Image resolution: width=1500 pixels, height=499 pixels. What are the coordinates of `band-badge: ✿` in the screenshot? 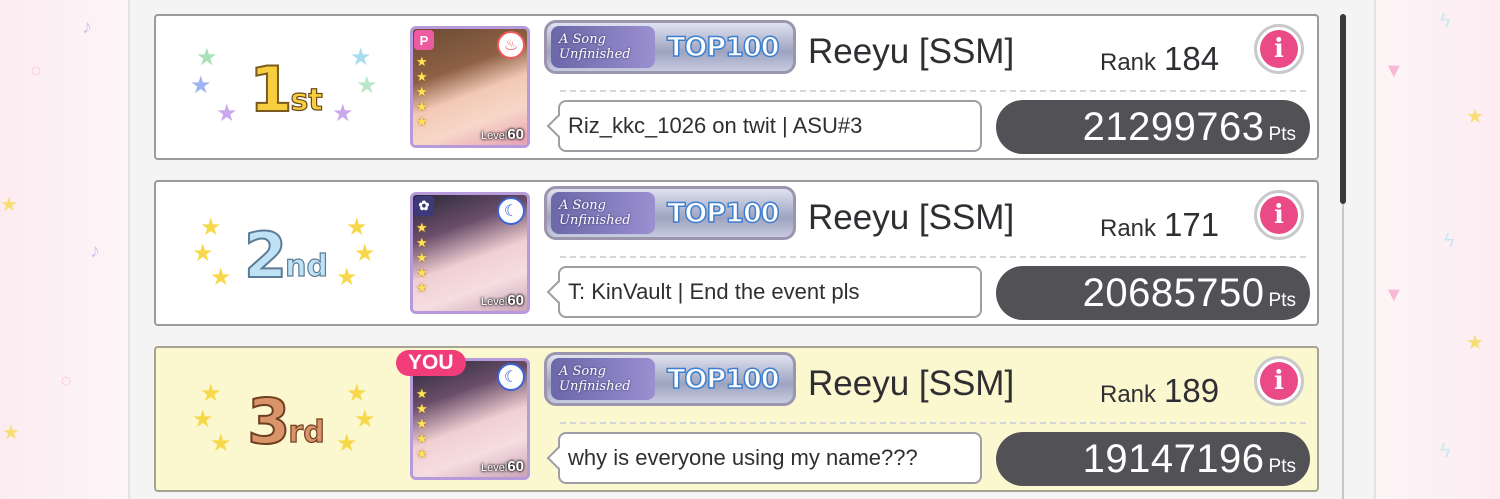 It's located at (424, 206).